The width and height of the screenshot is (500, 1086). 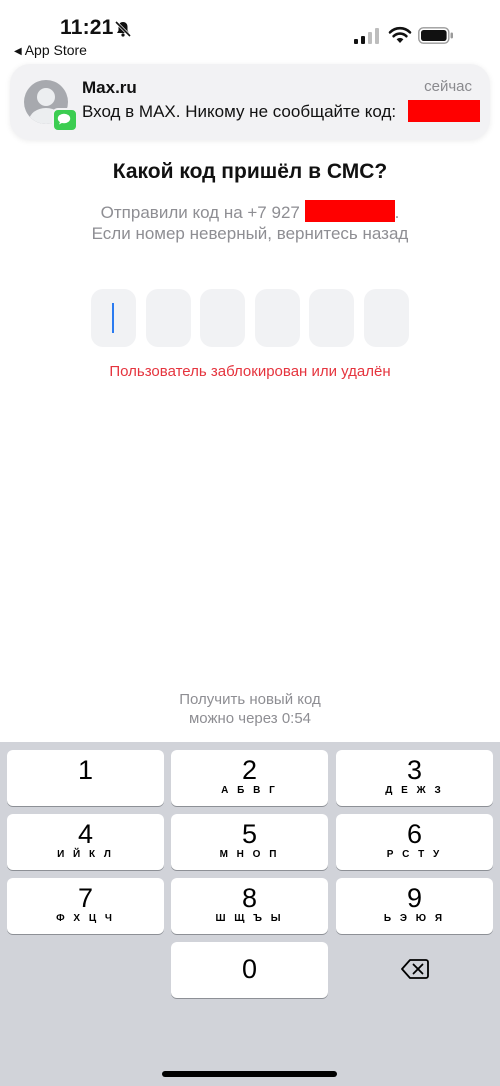 I want to click on back-to-app-store: ◀ App Store, so click(x=50, y=50).